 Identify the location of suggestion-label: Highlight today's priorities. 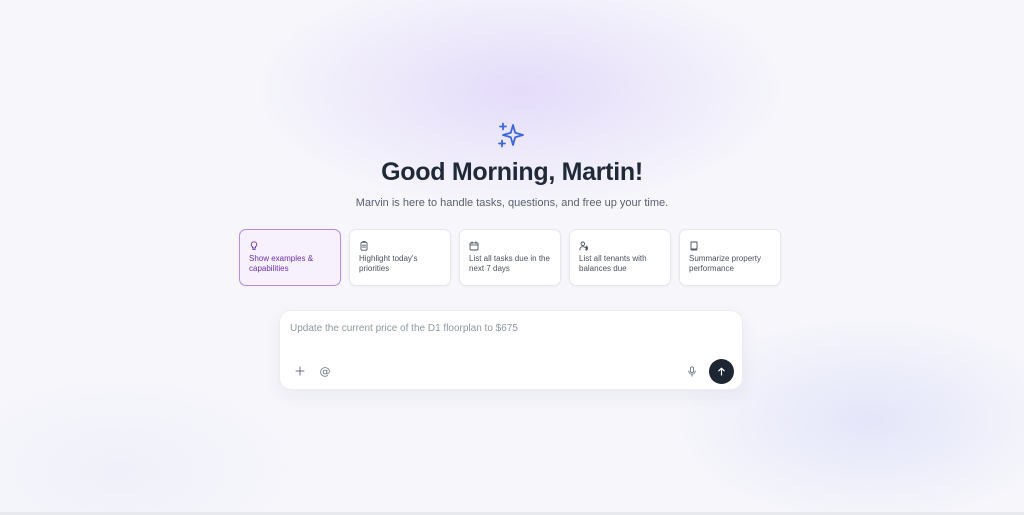
(388, 263).